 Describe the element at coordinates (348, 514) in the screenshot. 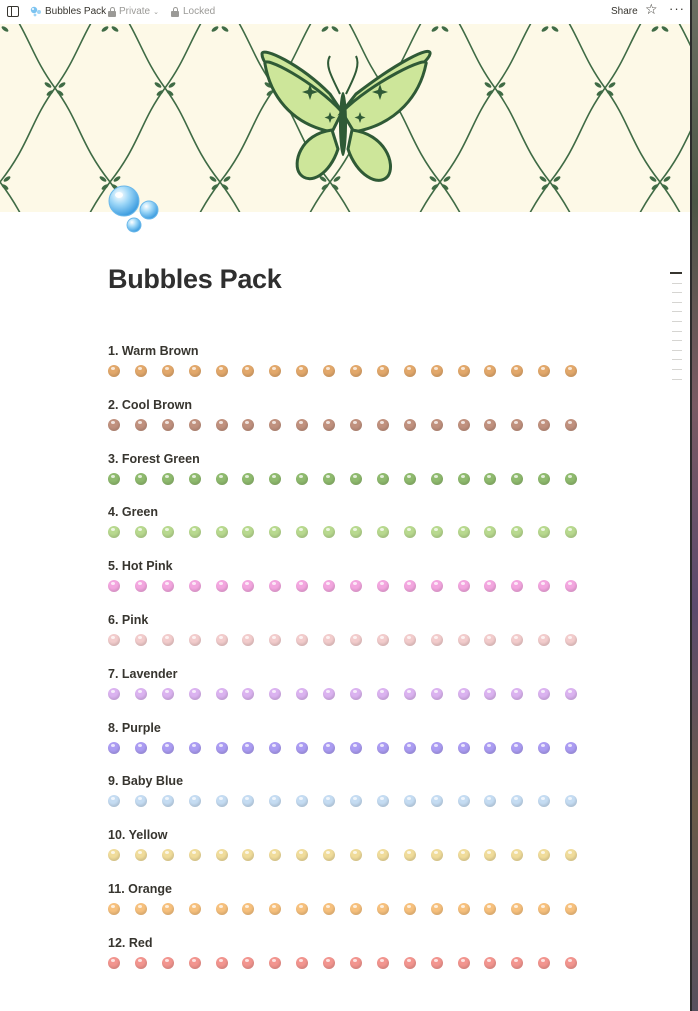

I see `section-title: 4. Green` at that location.